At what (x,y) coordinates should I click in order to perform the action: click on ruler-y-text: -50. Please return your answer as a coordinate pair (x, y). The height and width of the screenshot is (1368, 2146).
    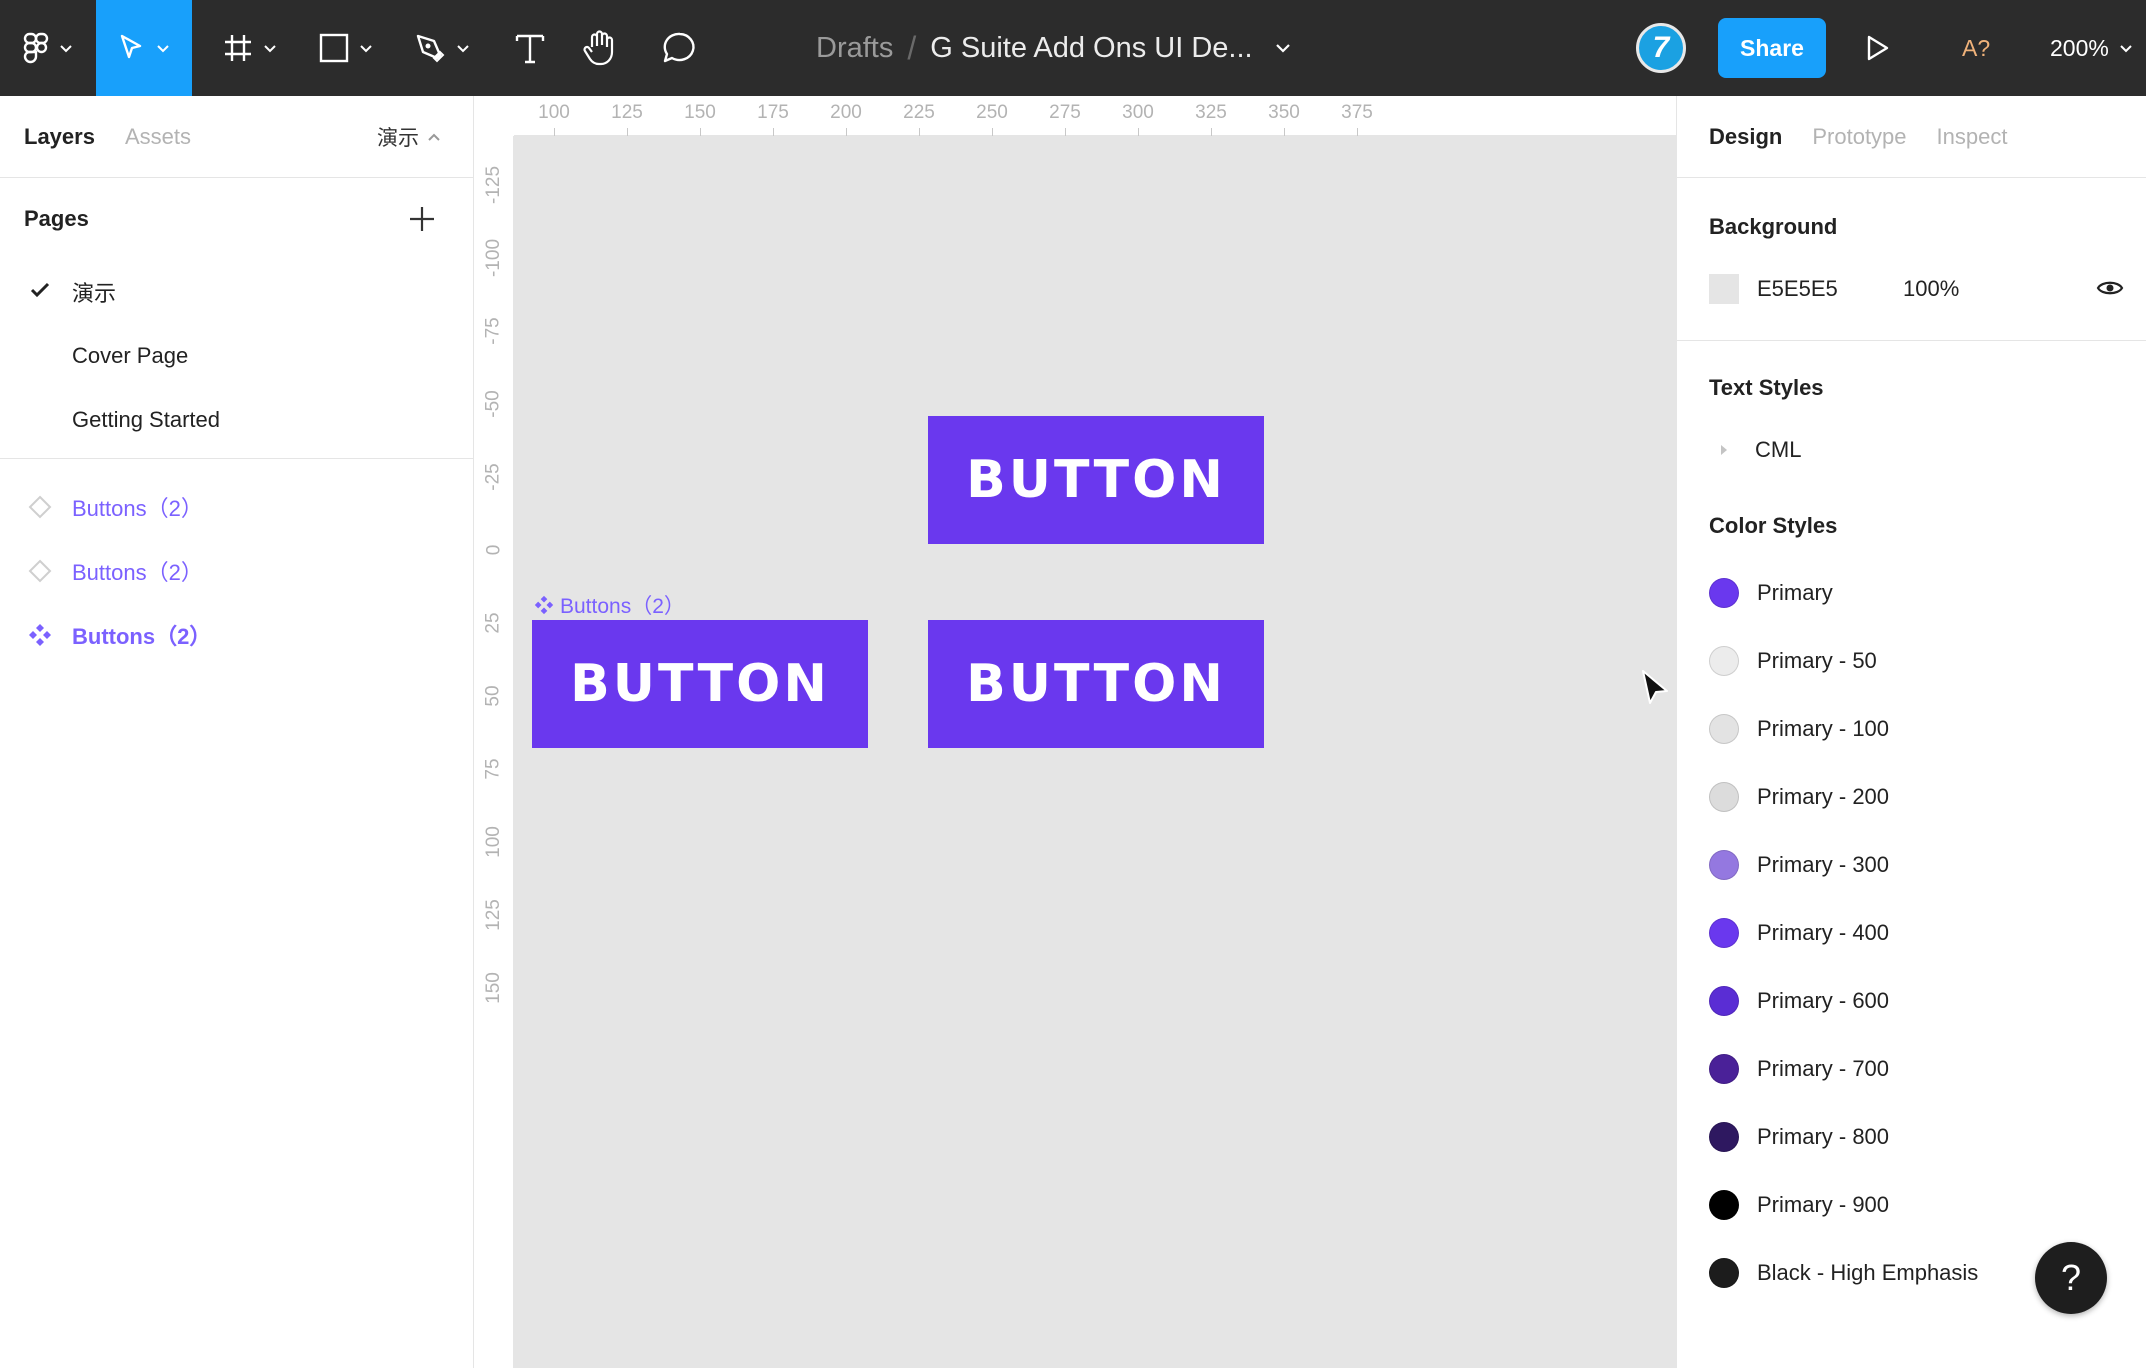
    Looking at the image, I should click on (493, 404).